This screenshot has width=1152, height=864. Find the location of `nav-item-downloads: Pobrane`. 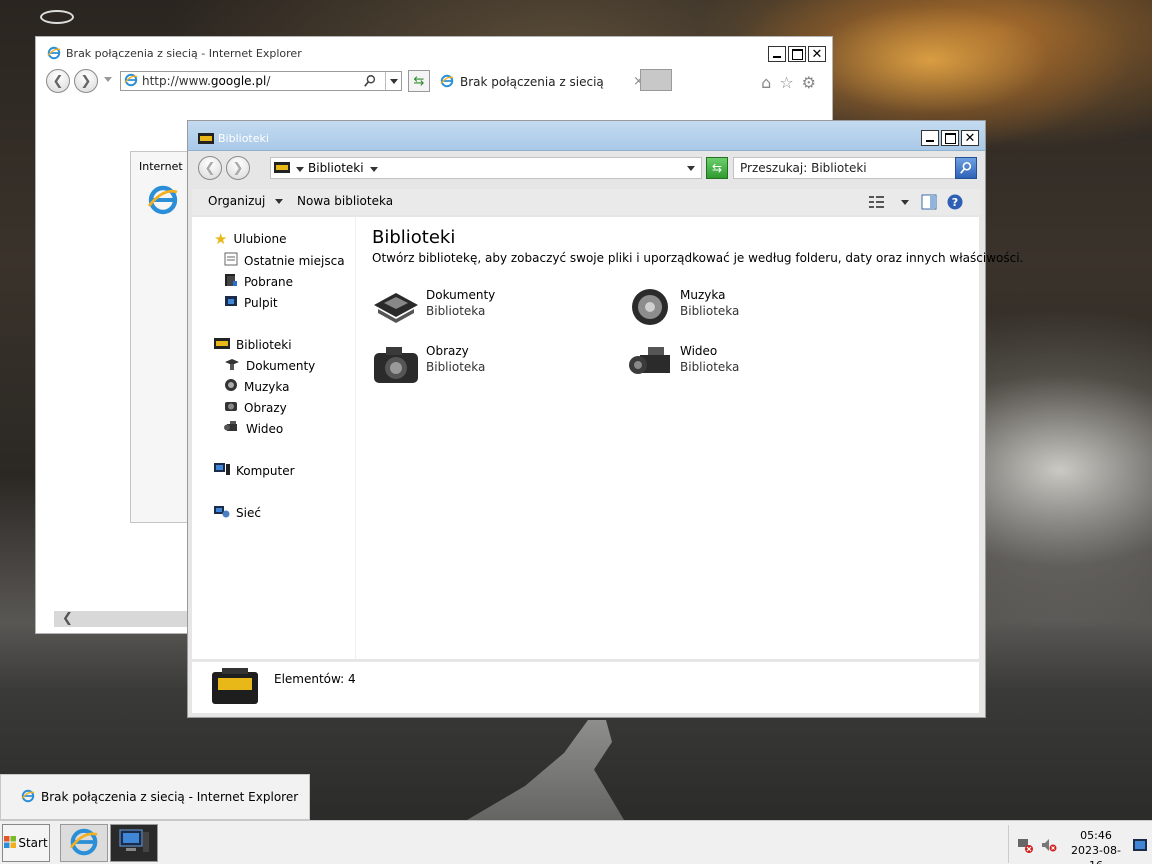

nav-item-downloads: Pobrane is located at coordinates (258, 281).